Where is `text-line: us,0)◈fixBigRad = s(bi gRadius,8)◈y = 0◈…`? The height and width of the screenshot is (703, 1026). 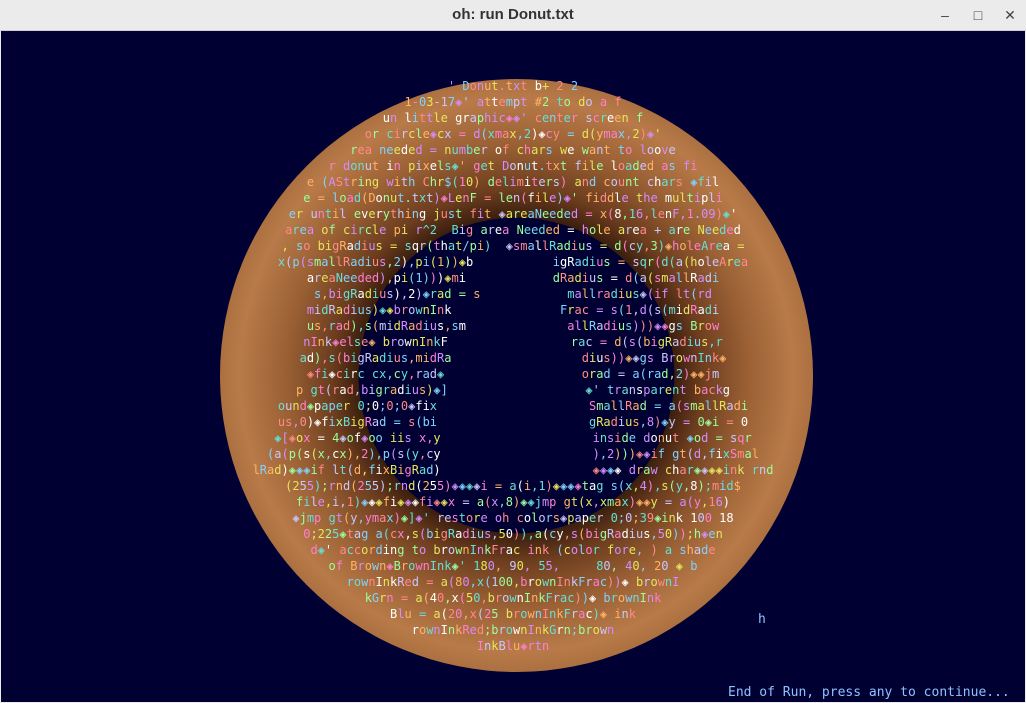
text-line: us,0)◈fixBigRad = s(bi gRadius,8)◈y = 0◈… is located at coordinates (513, 422).